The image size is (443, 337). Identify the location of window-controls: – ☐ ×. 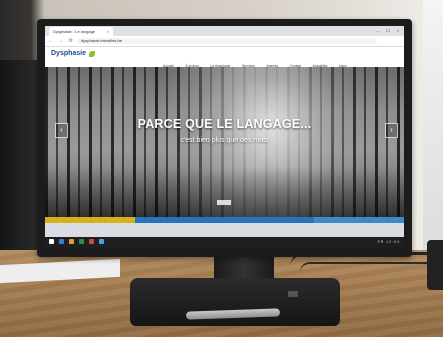
(389, 31).